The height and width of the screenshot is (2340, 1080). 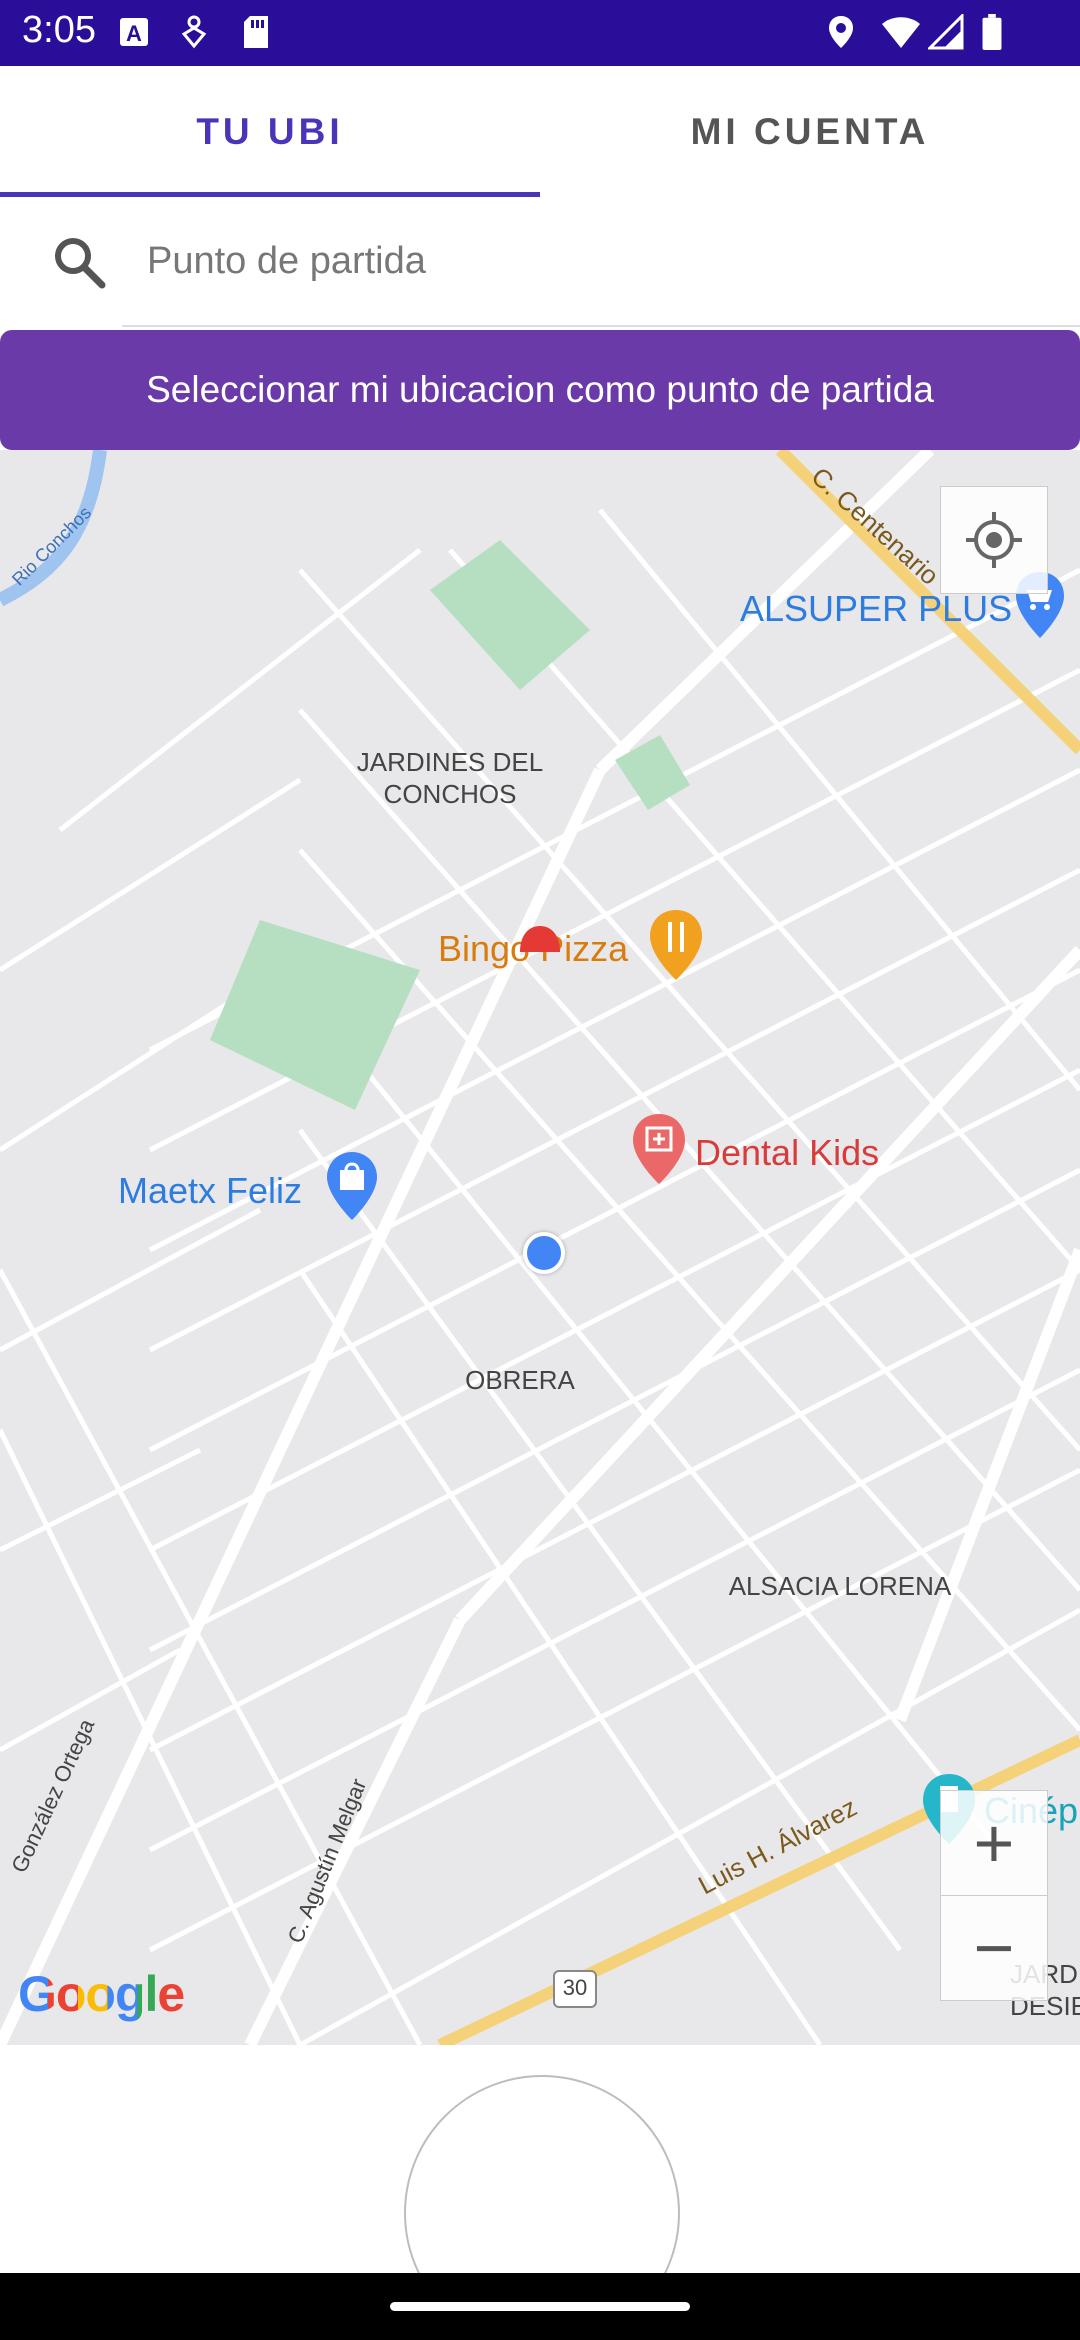 I want to click on poi-dental-kids: Dental Kids, so click(x=787, y=1153).